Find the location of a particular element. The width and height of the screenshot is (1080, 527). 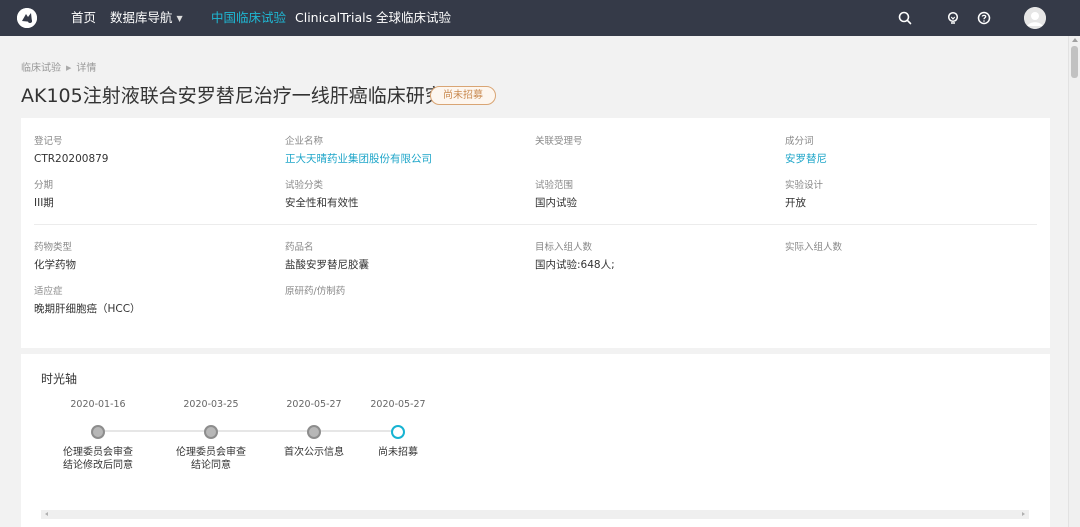

nav-database-dropdown: 数据库导航 ▼ is located at coordinates (146, 18).